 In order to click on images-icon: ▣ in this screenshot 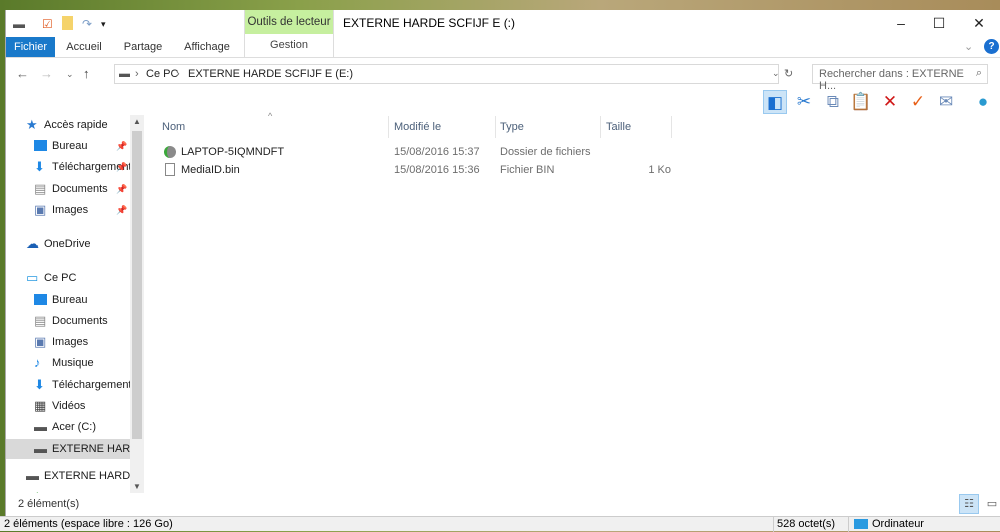, I will do `click(40, 209)`.